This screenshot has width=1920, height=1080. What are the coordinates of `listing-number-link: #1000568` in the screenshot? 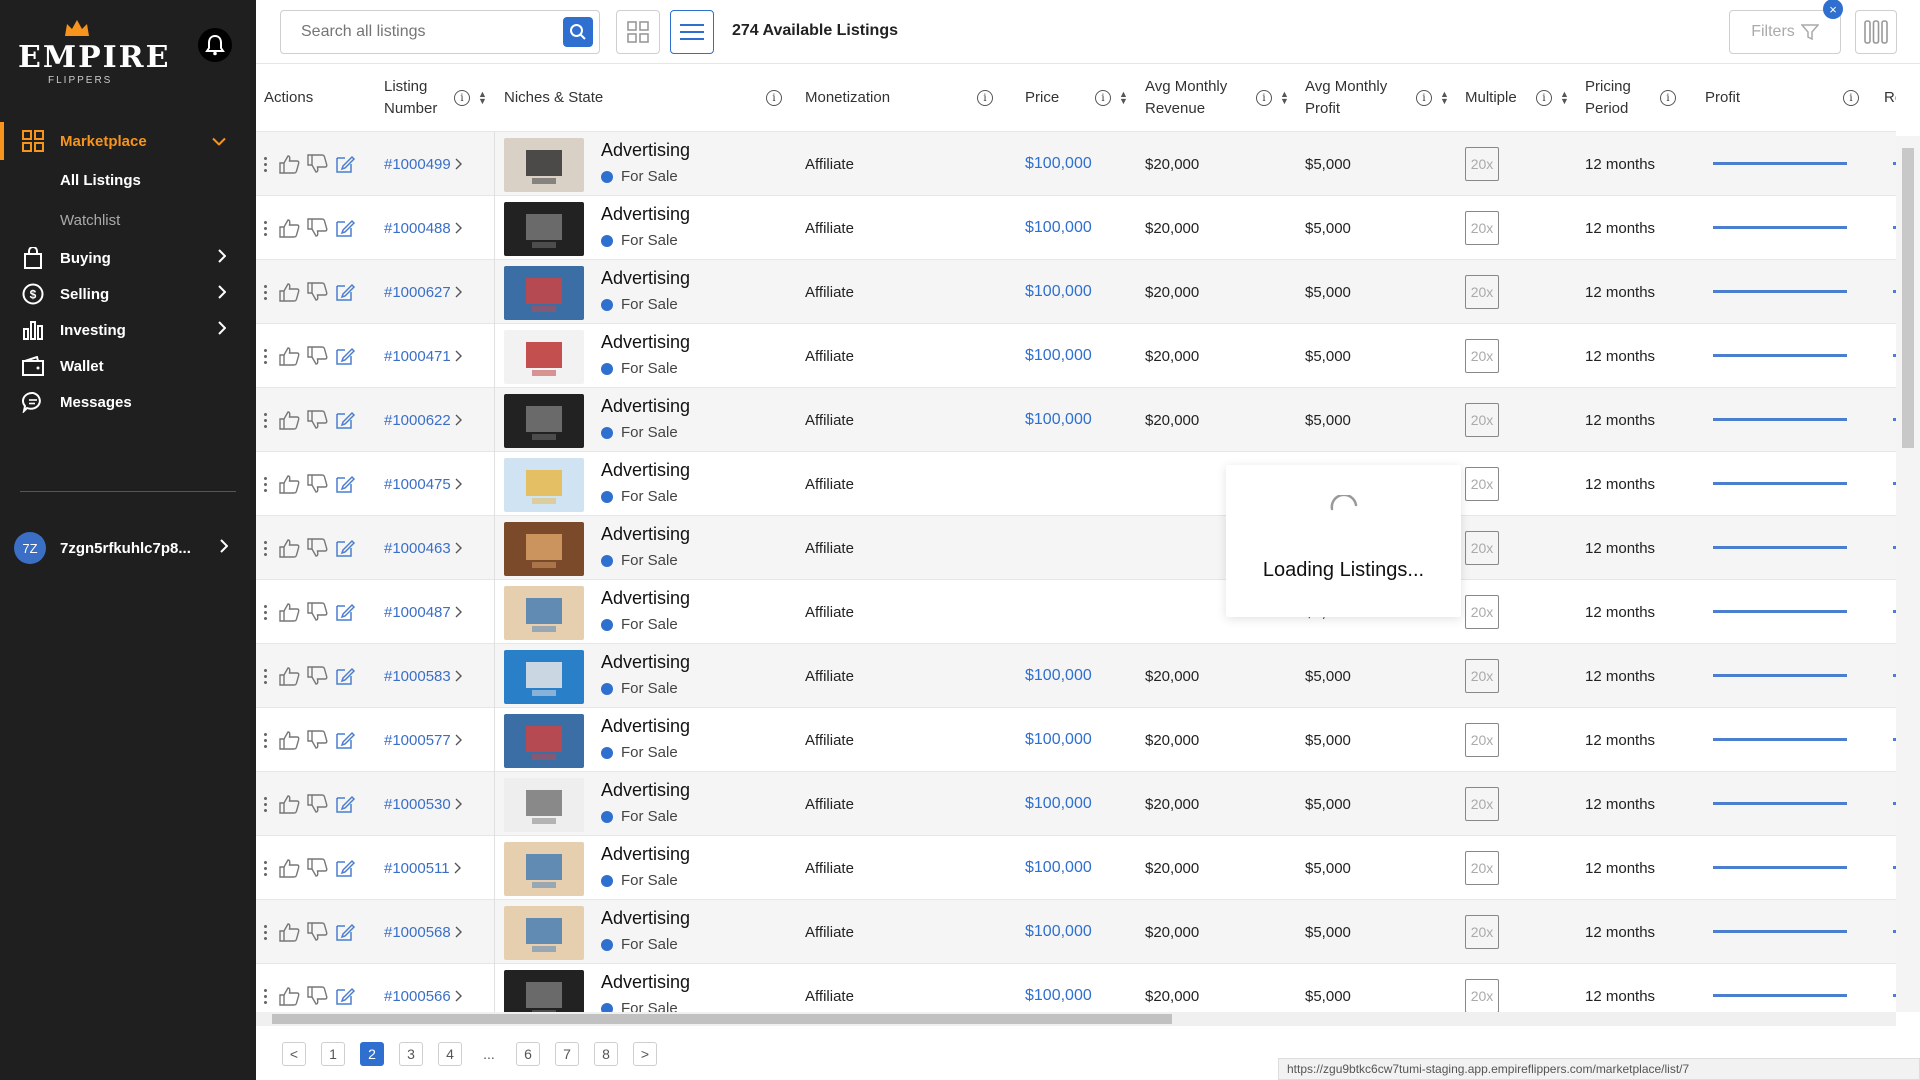 It's located at (423, 932).